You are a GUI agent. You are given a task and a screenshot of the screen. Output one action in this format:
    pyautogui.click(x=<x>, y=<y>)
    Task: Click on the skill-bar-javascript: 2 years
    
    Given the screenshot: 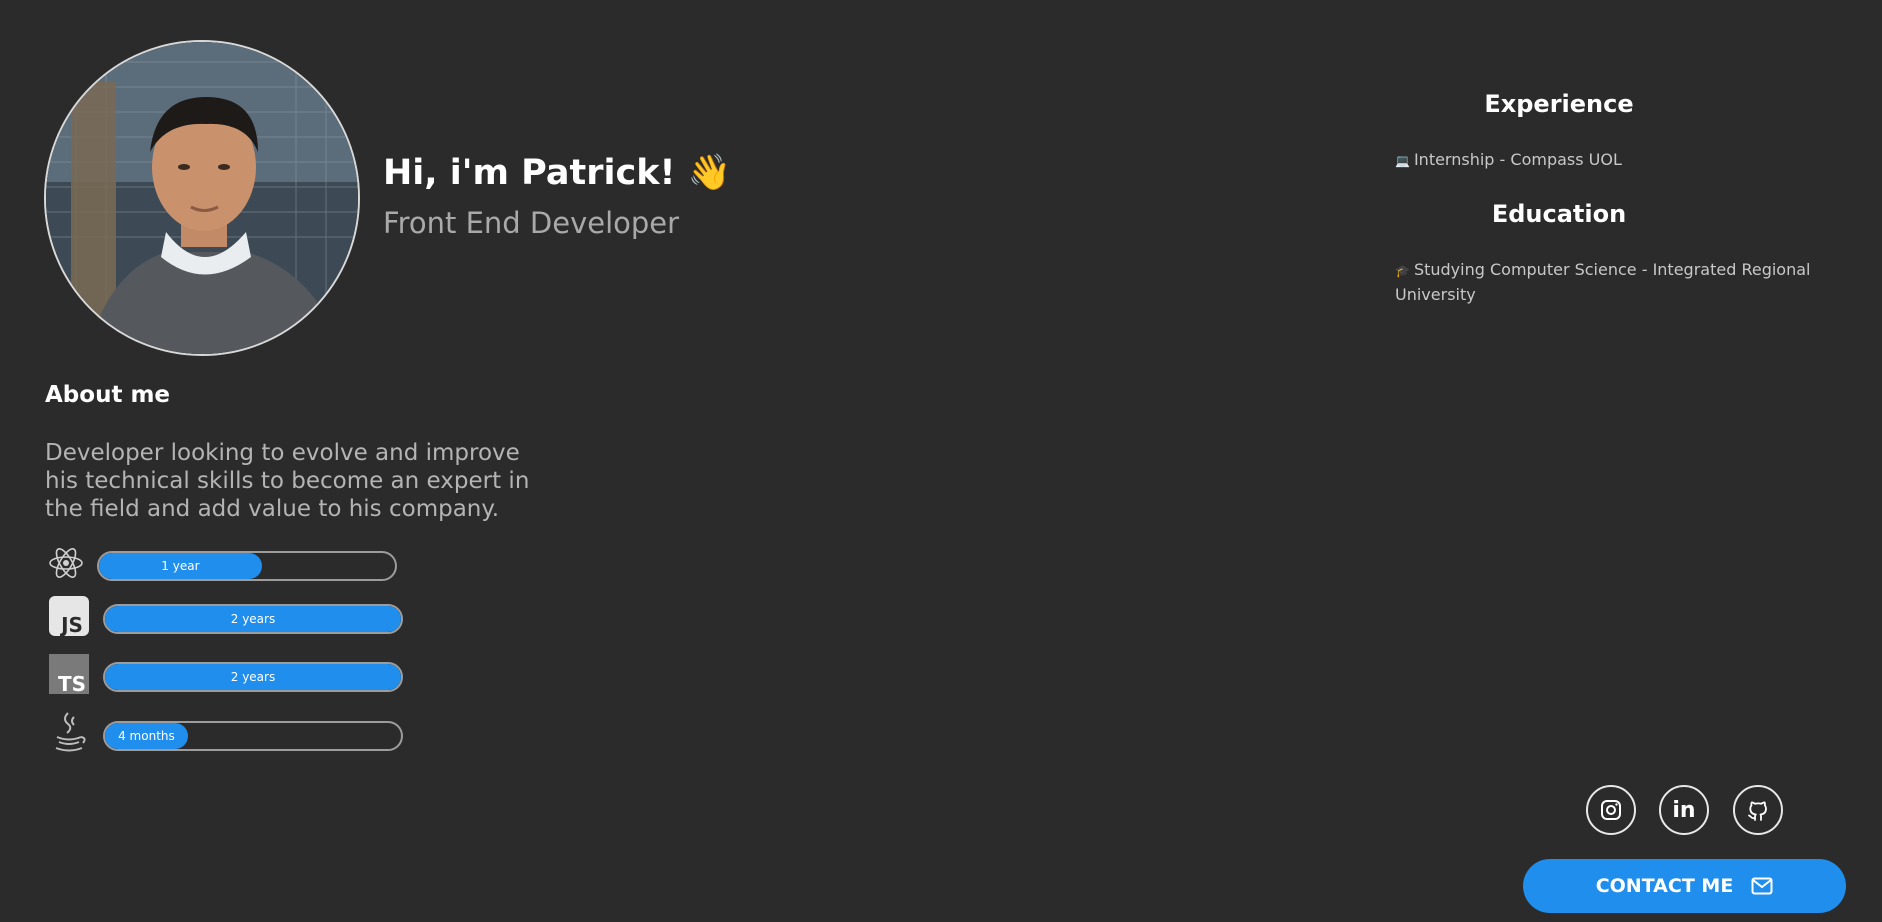 What is the action you would take?
    pyautogui.click(x=253, y=619)
    